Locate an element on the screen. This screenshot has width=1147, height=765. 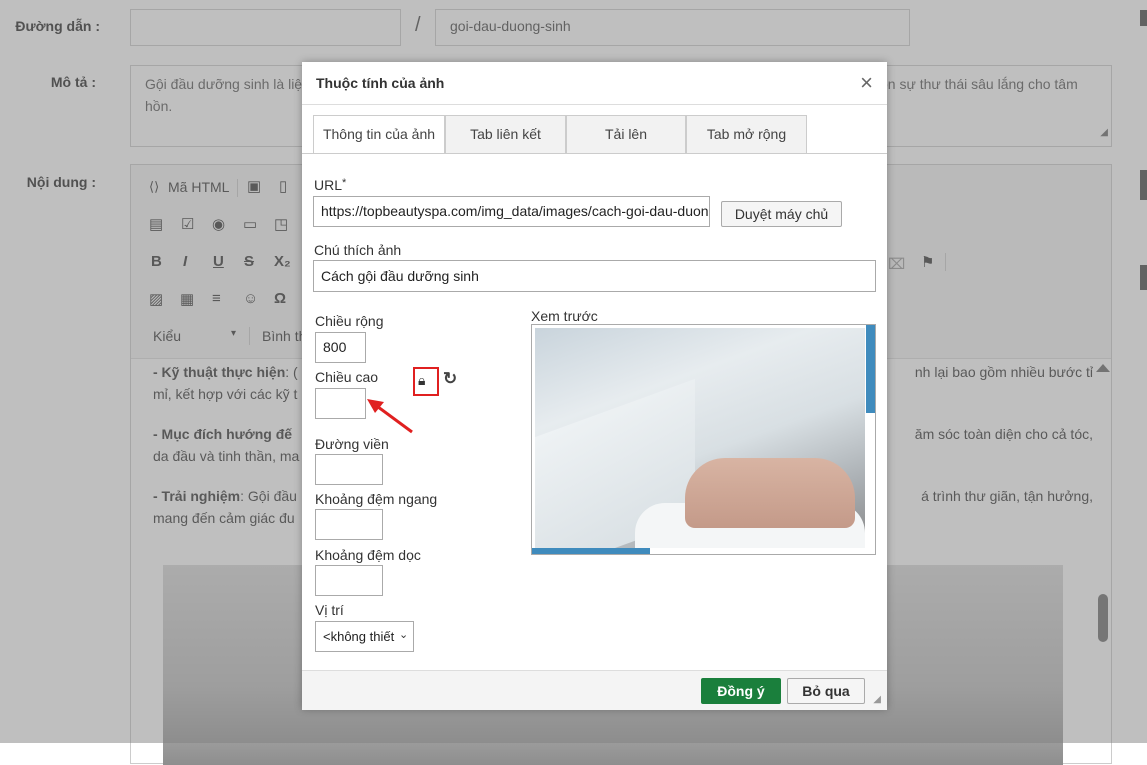
align-value: <không thiết is located at coordinates (359, 636).